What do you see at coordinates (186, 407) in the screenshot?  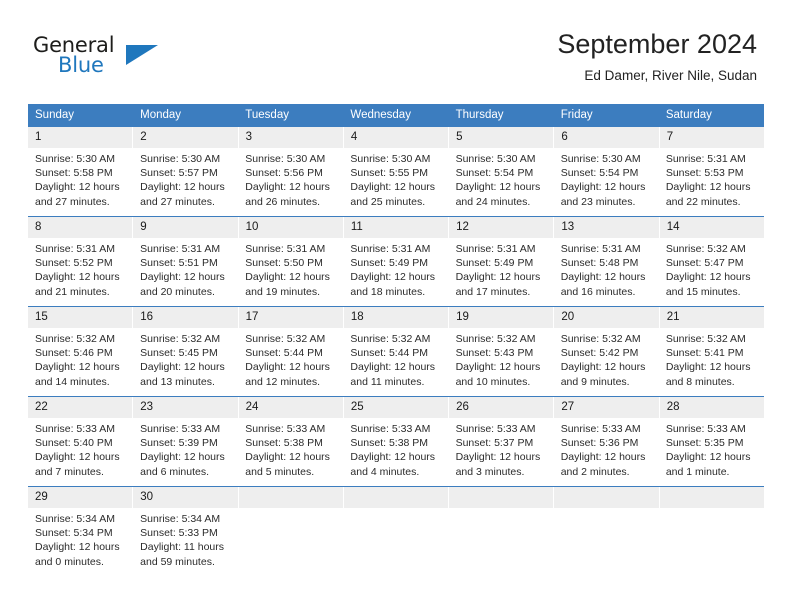 I see `day-number: 23` at bounding box center [186, 407].